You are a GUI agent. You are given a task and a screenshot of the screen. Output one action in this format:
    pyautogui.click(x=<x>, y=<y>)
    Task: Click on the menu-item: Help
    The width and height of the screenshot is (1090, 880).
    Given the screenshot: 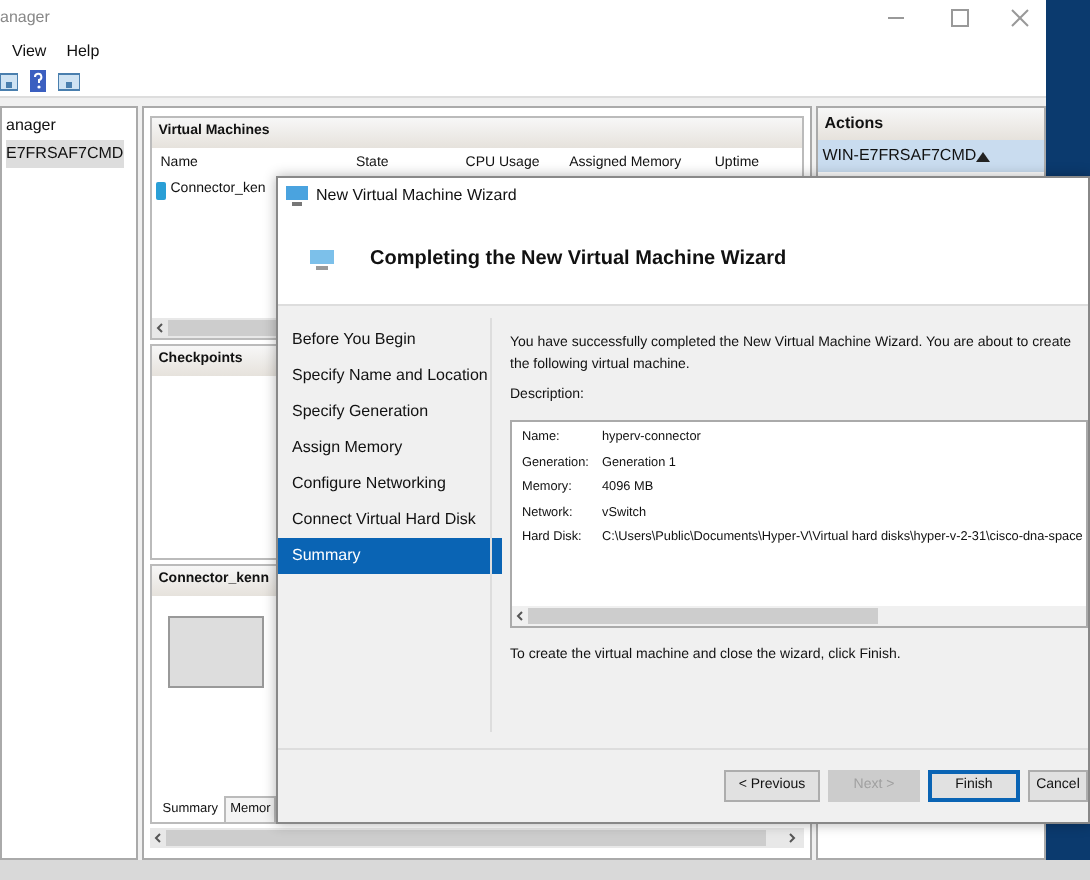 What is the action you would take?
    pyautogui.click(x=83, y=51)
    